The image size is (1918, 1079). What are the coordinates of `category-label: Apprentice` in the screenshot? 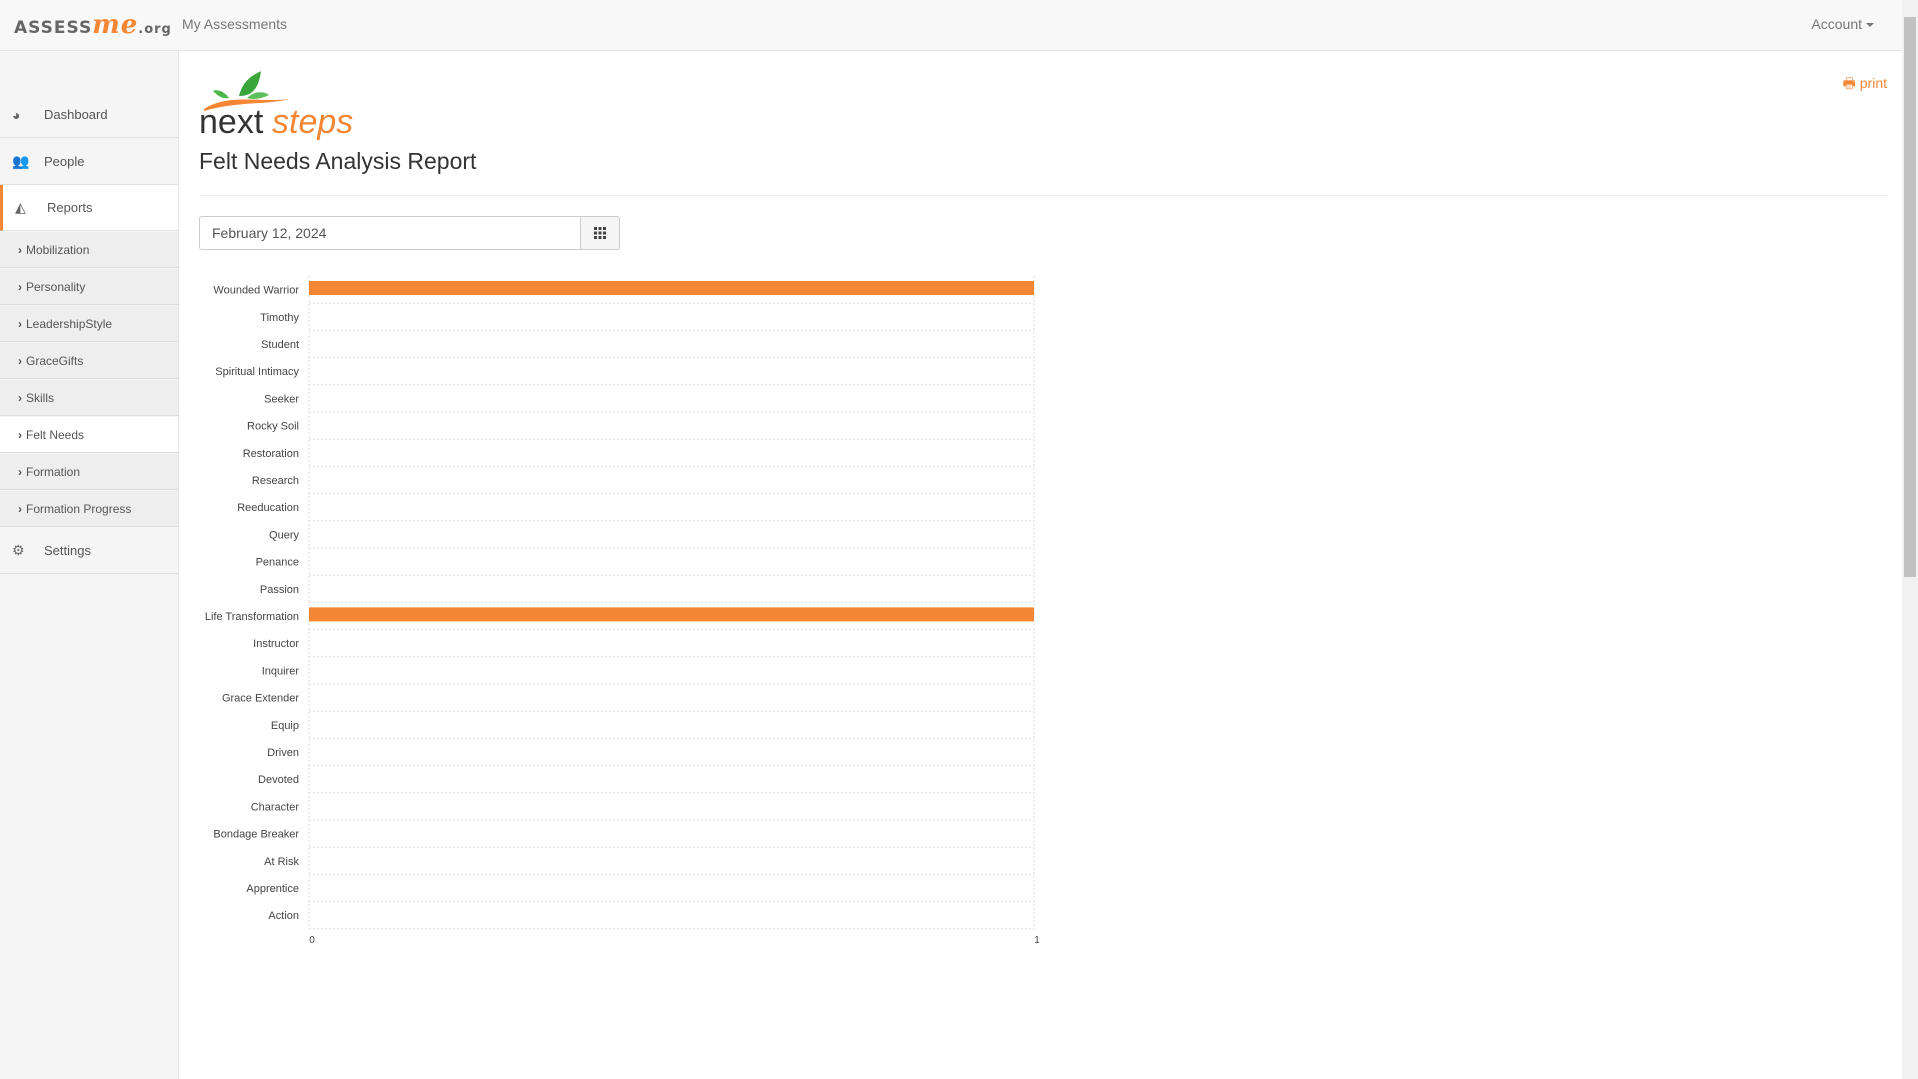 It's located at (272, 889).